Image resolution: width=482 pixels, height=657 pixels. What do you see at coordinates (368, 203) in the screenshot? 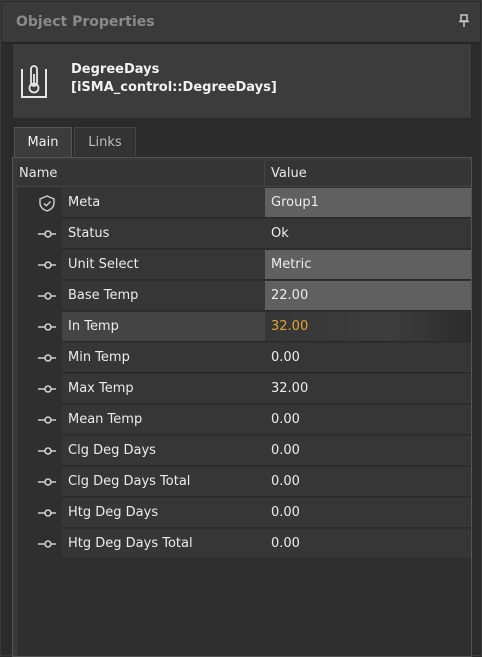
I see `row-value-cell: Group1` at bounding box center [368, 203].